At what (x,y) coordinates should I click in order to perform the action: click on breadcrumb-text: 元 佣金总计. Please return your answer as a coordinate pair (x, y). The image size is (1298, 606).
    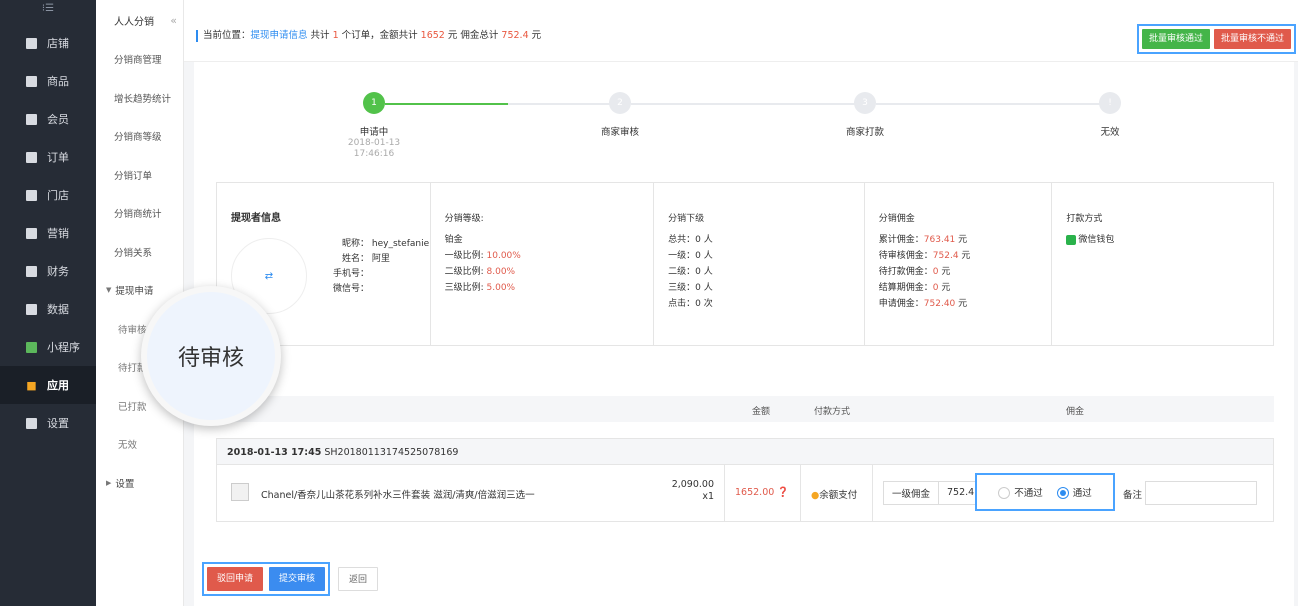
    Looking at the image, I should click on (473, 35).